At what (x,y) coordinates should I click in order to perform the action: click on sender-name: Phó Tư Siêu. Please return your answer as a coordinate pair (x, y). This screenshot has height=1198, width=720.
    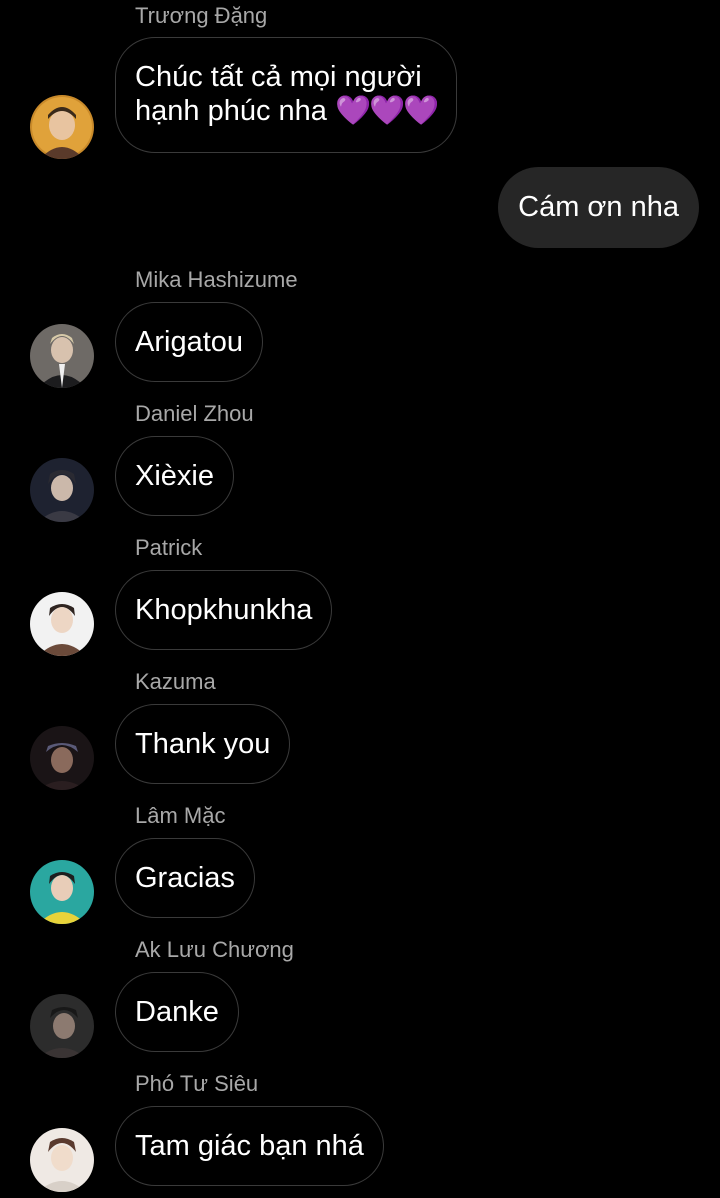
    Looking at the image, I should click on (197, 1083).